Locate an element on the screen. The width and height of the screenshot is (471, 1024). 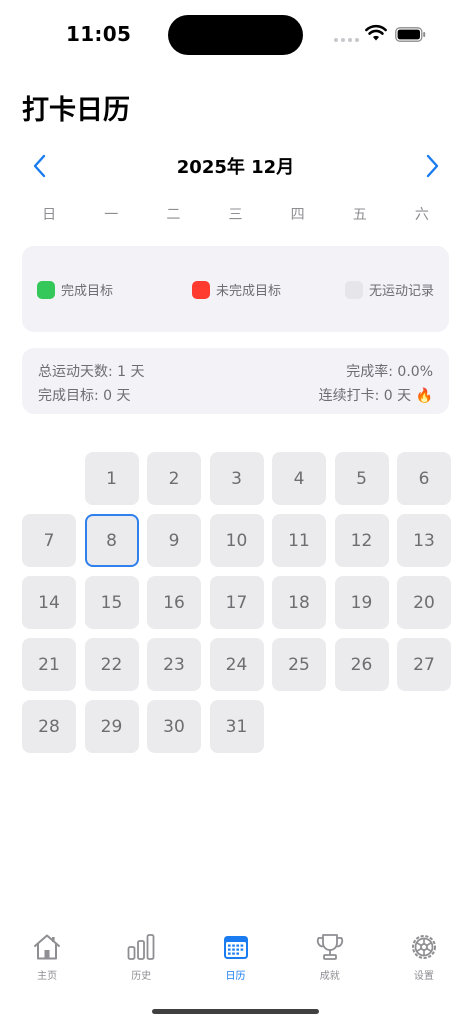
legend-swatch-green is located at coordinates (46, 289).